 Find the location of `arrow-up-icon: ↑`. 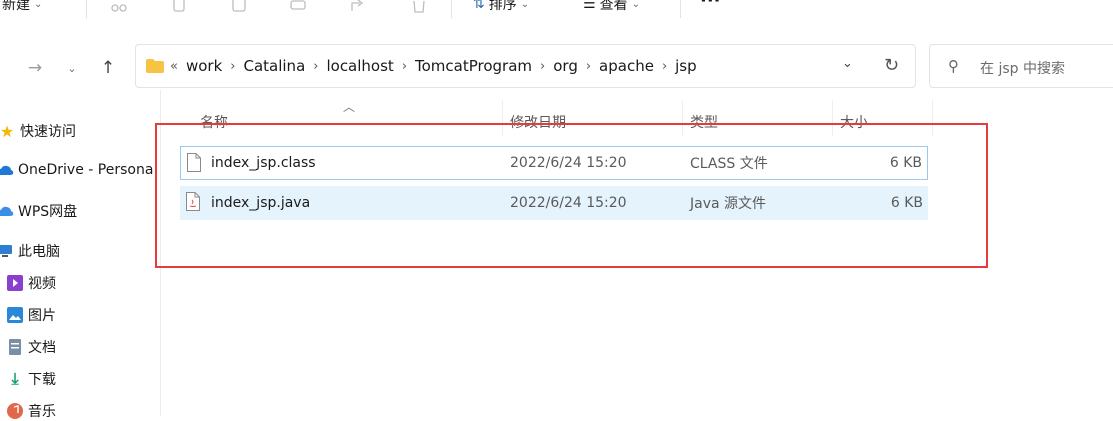

arrow-up-icon: ↑ is located at coordinates (108, 68).